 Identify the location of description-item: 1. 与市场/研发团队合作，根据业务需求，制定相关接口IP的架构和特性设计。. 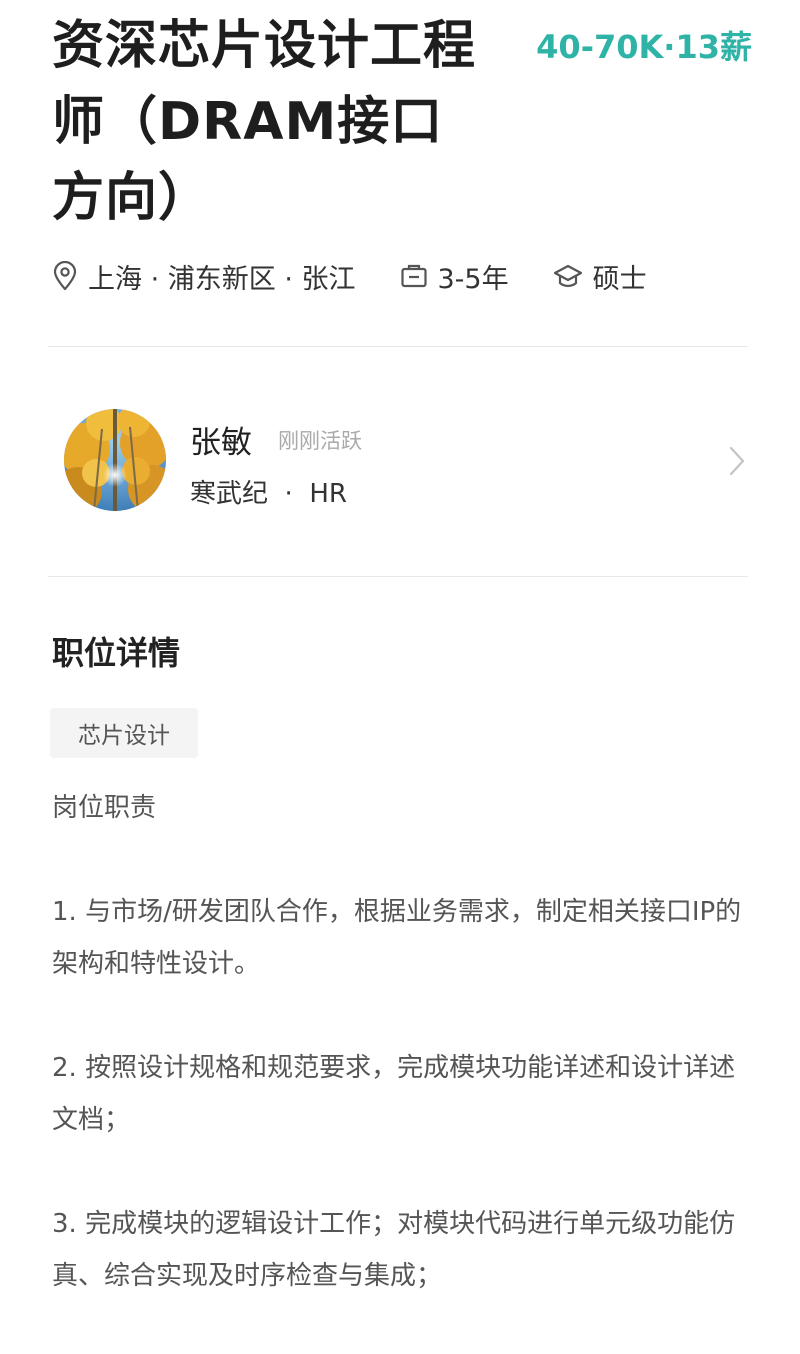
(397, 938).